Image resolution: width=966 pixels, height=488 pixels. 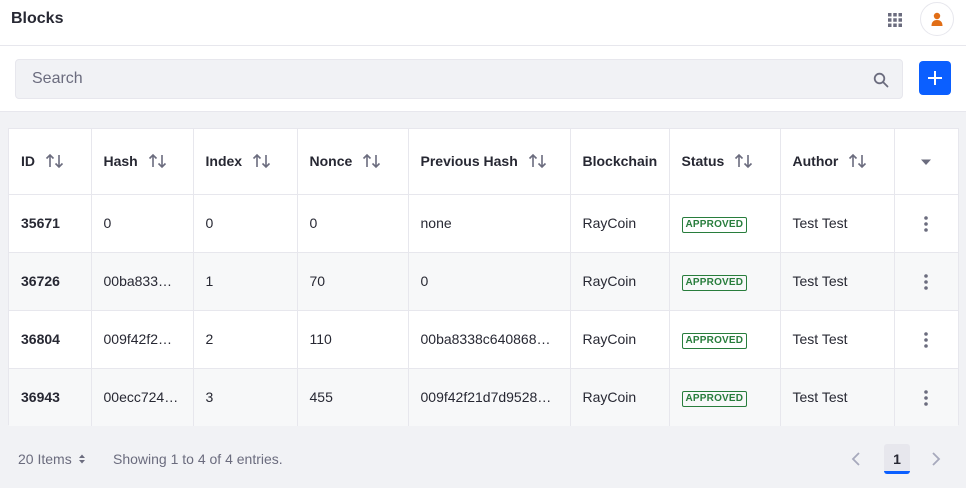 What do you see at coordinates (50, 281) in the screenshot?
I see `cell-id: 36726` at bounding box center [50, 281].